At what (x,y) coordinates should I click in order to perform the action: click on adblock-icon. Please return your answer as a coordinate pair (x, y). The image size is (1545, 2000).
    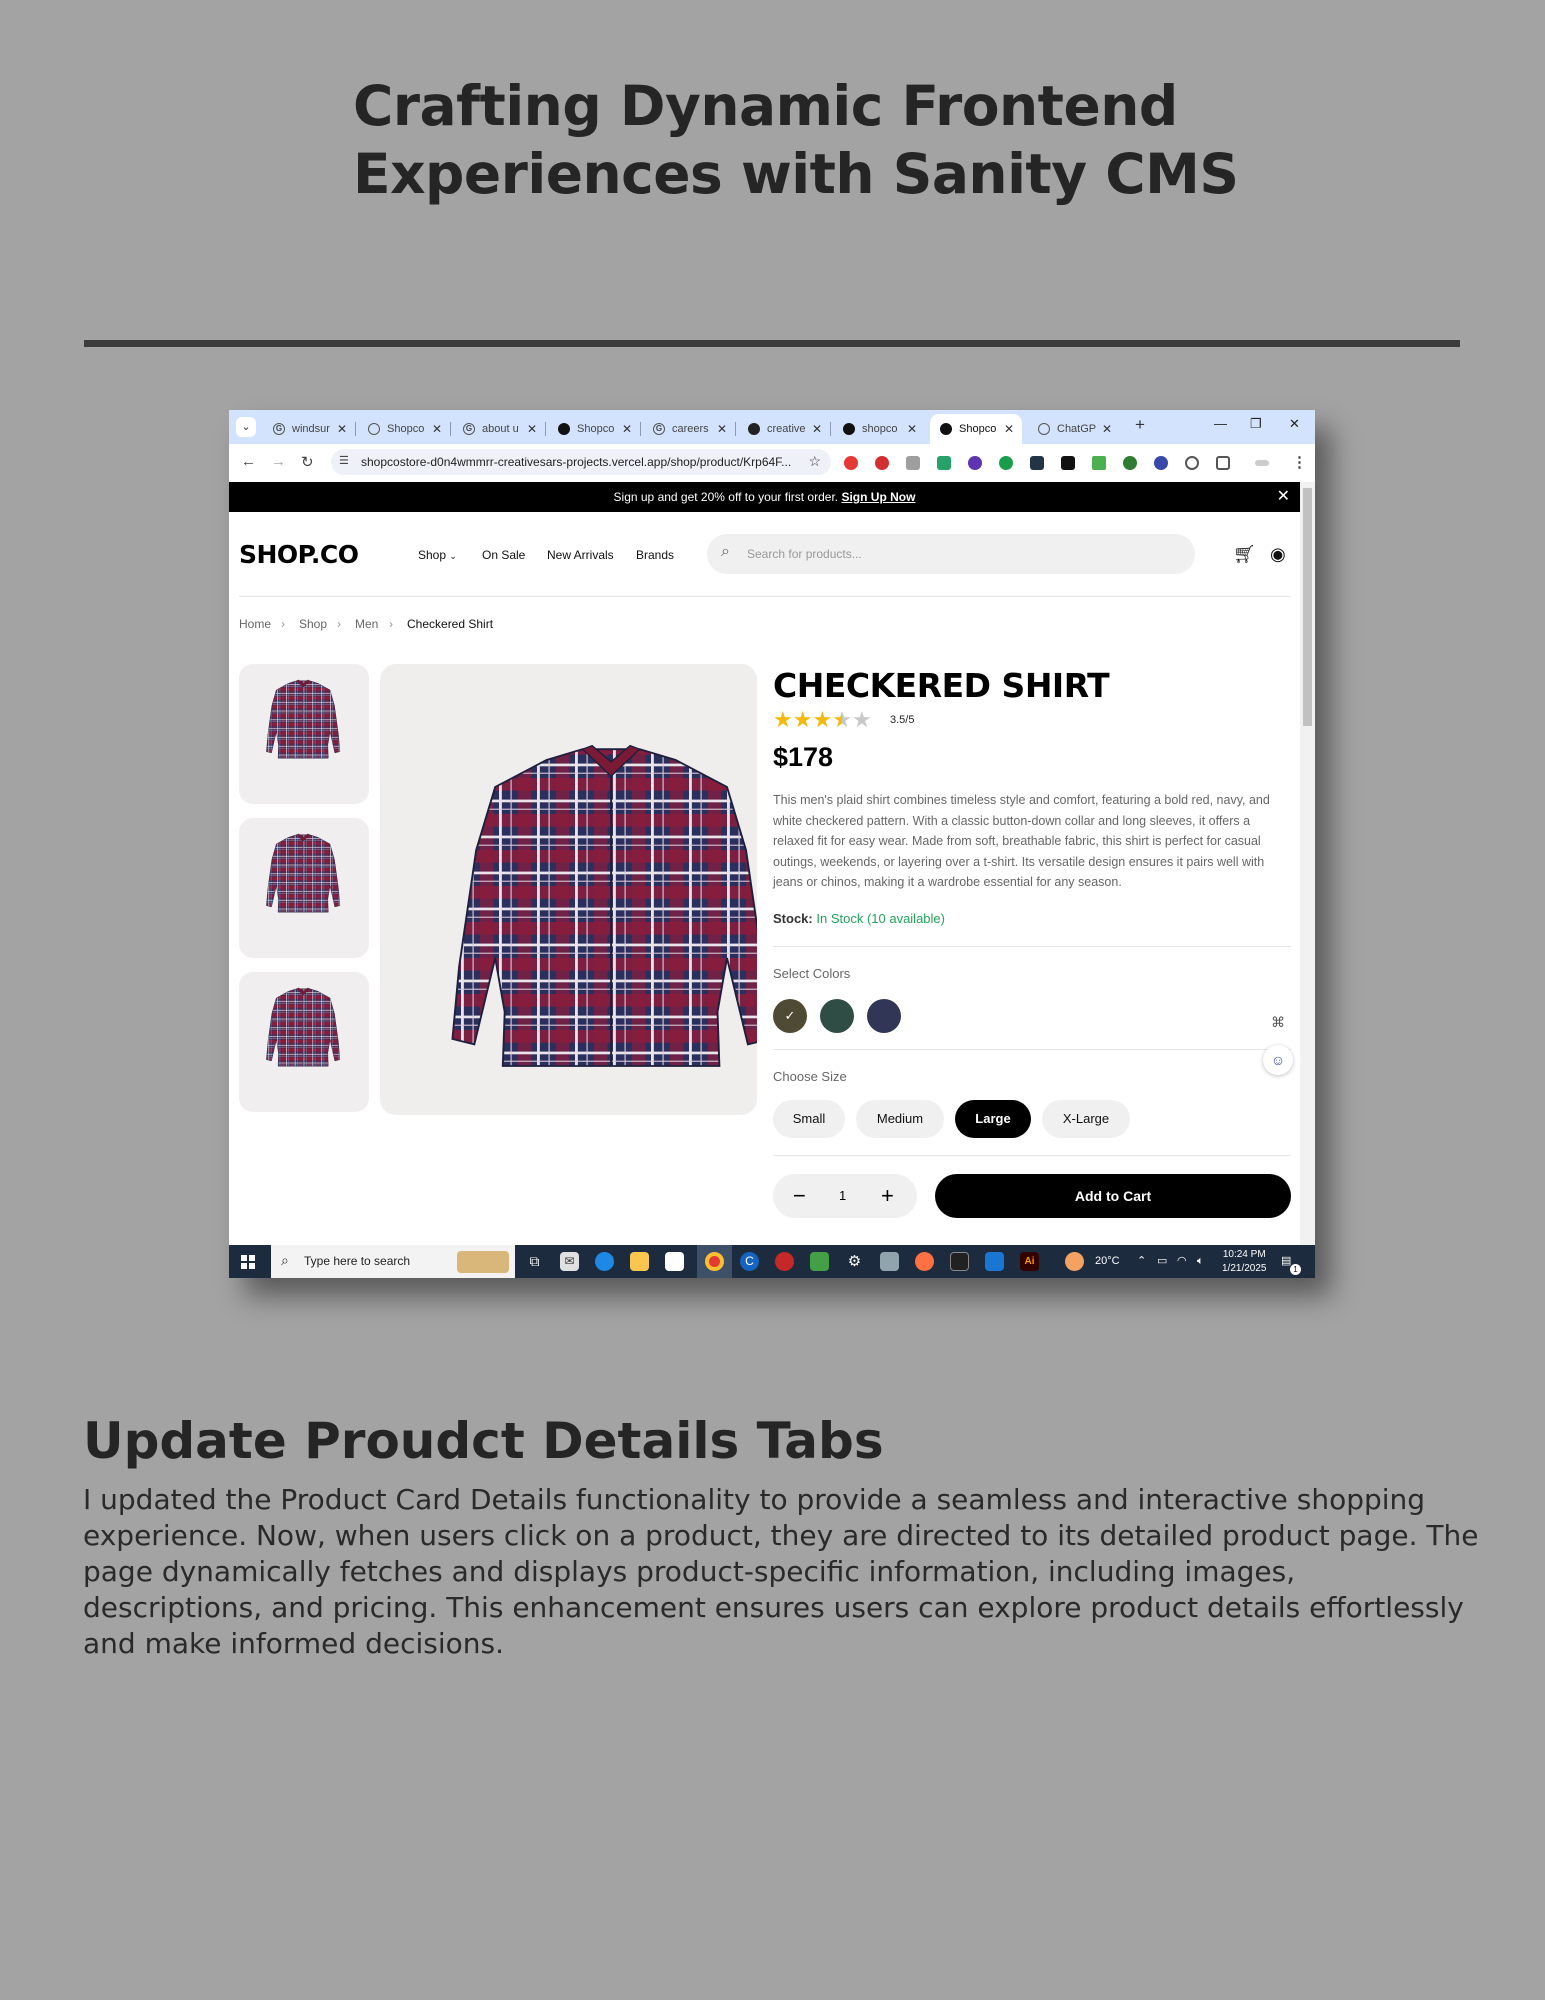
    Looking at the image, I should click on (851, 463).